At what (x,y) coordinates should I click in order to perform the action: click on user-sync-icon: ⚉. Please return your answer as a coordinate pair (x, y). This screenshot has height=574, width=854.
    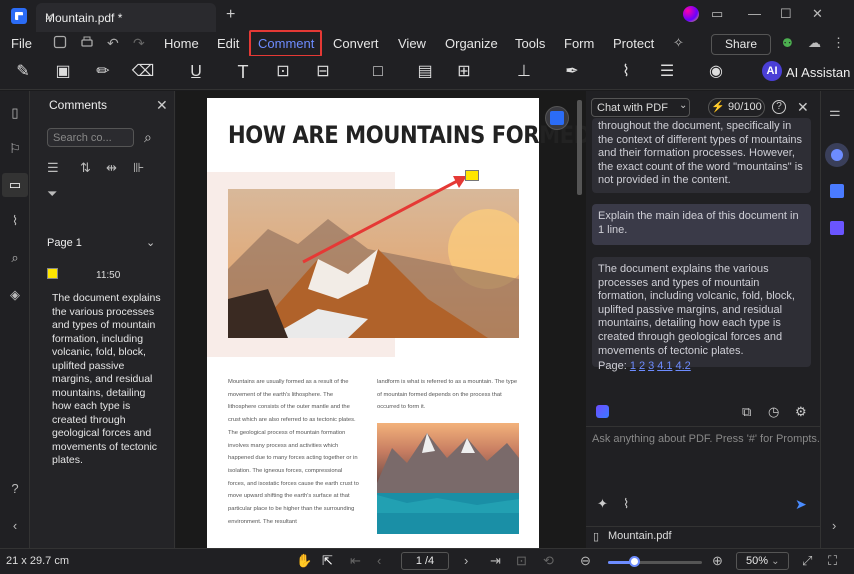
    Looking at the image, I should click on (787, 43).